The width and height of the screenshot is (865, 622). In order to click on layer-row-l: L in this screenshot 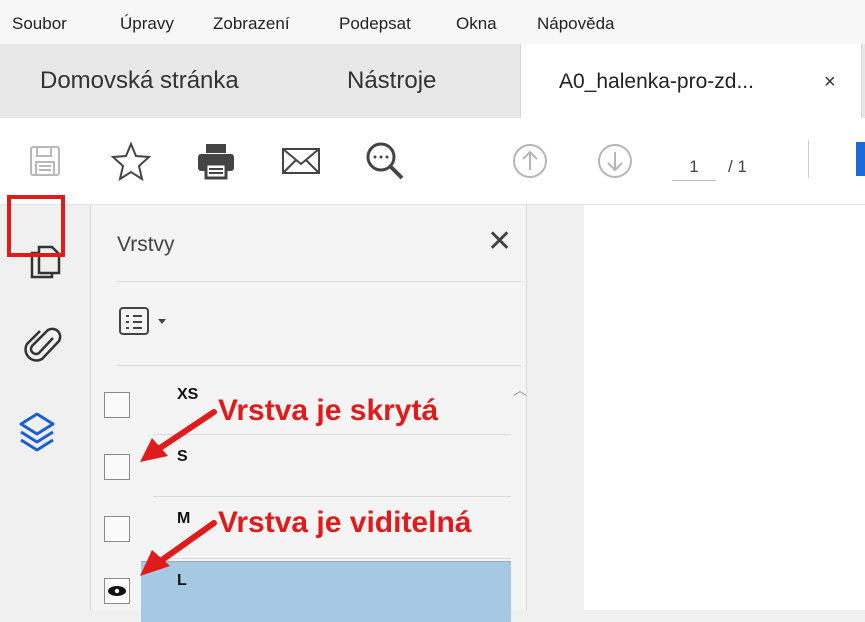, I will do `click(301, 591)`.